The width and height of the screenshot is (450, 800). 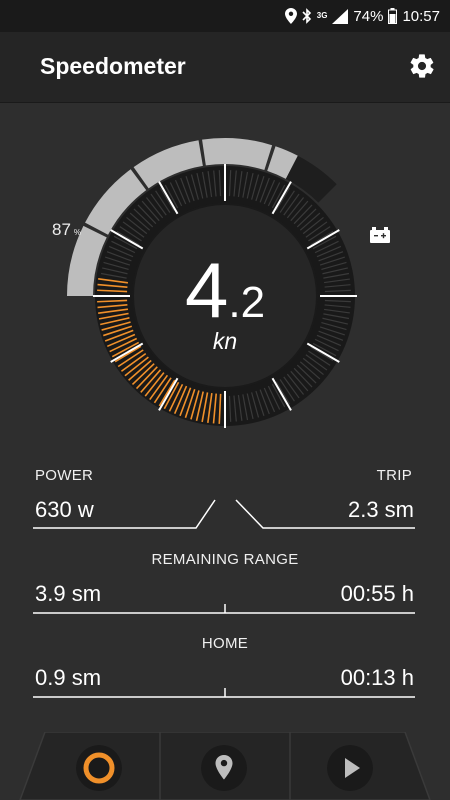 I want to click on trip-label: TRIP, so click(x=394, y=475).